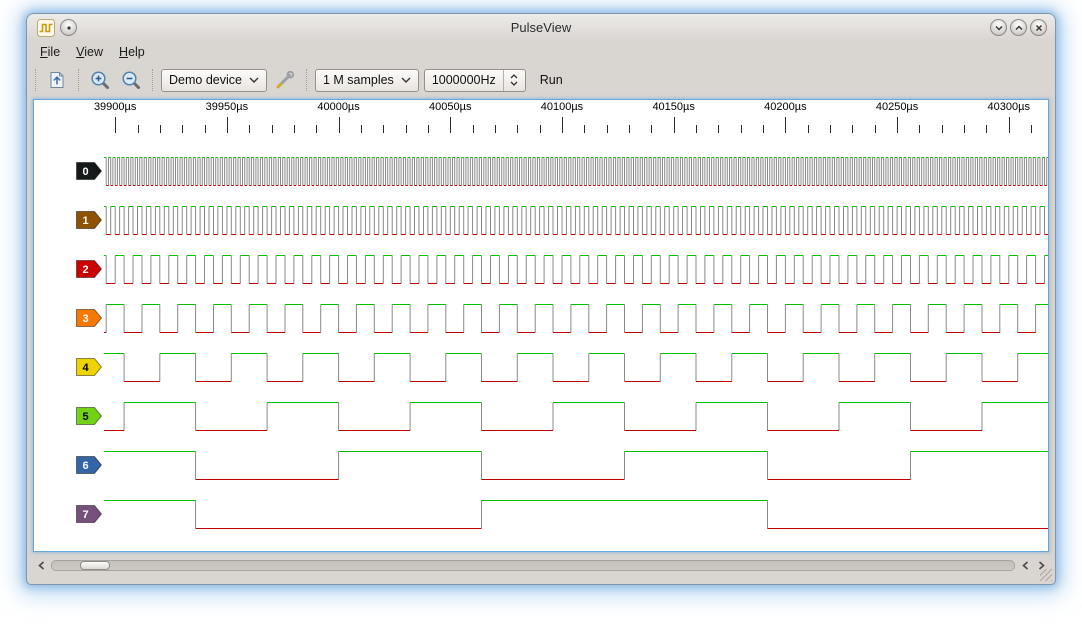  I want to click on svg-text: 1, so click(85, 221).